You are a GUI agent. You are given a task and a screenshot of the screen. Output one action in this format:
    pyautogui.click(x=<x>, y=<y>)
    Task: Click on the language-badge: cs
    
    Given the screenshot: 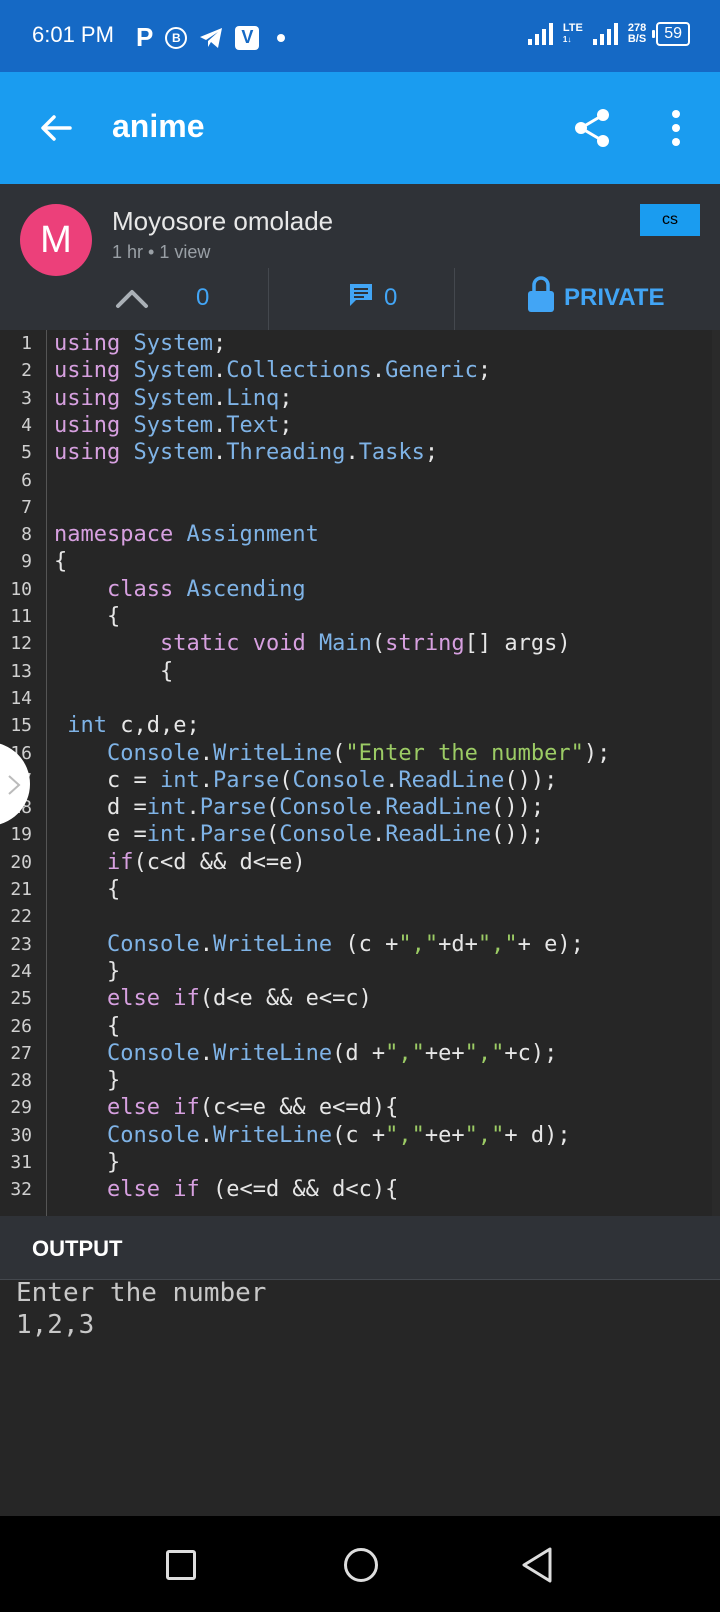 What is the action you would take?
    pyautogui.click(x=670, y=220)
    